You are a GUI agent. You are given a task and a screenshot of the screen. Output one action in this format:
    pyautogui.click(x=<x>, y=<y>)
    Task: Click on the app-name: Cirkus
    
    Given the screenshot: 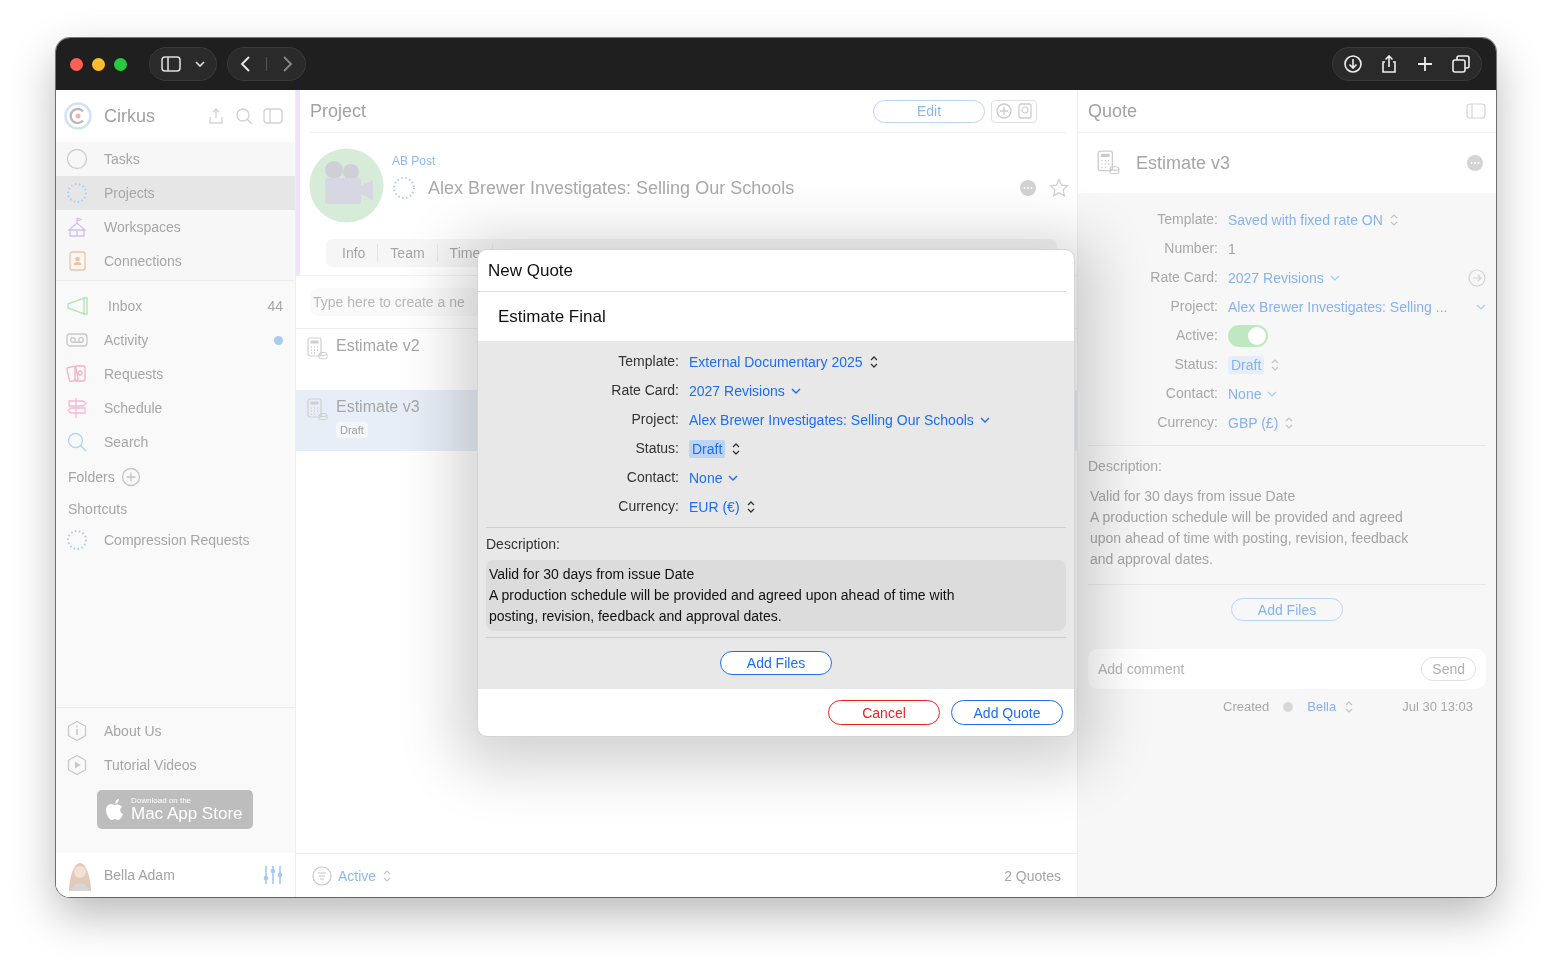 What is the action you would take?
    pyautogui.click(x=129, y=116)
    